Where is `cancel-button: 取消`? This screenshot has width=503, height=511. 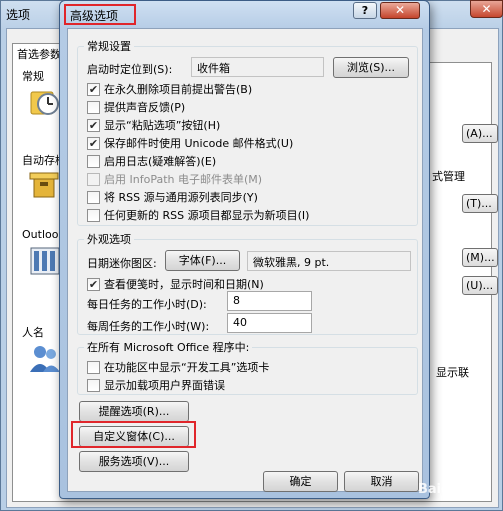 cancel-button: 取消 is located at coordinates (381, 481).